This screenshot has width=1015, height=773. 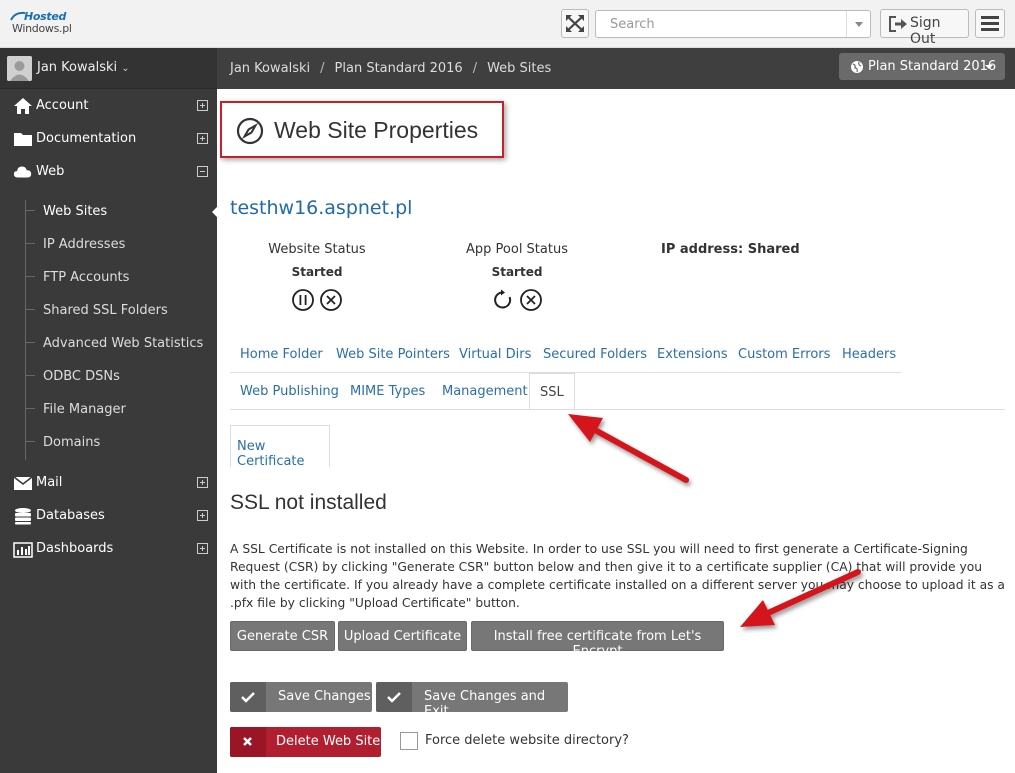 I want to click on sidebar-subitem-shared-ssl-folders: Shared SSL Folders, so click(x=108, y=310).